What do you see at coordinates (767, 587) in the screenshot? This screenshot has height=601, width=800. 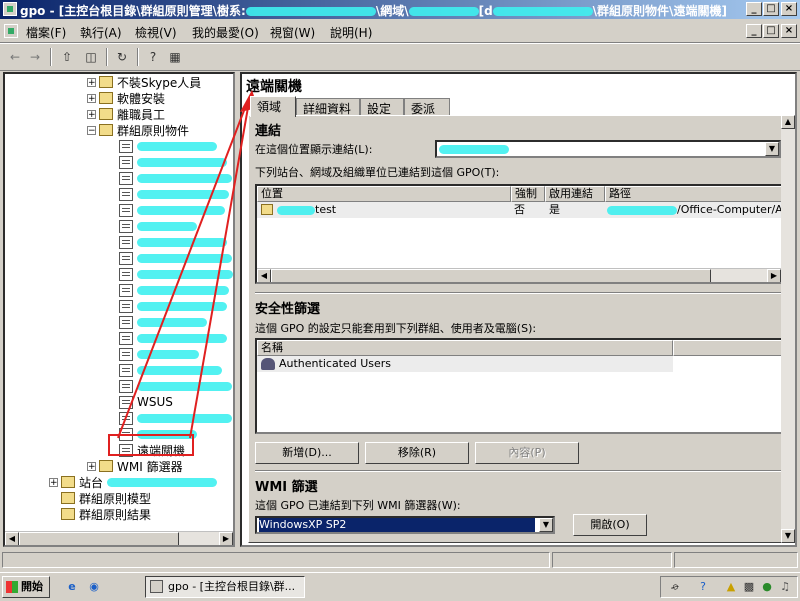 I see `connection-icon: ●` at bounding box center [767, 587].